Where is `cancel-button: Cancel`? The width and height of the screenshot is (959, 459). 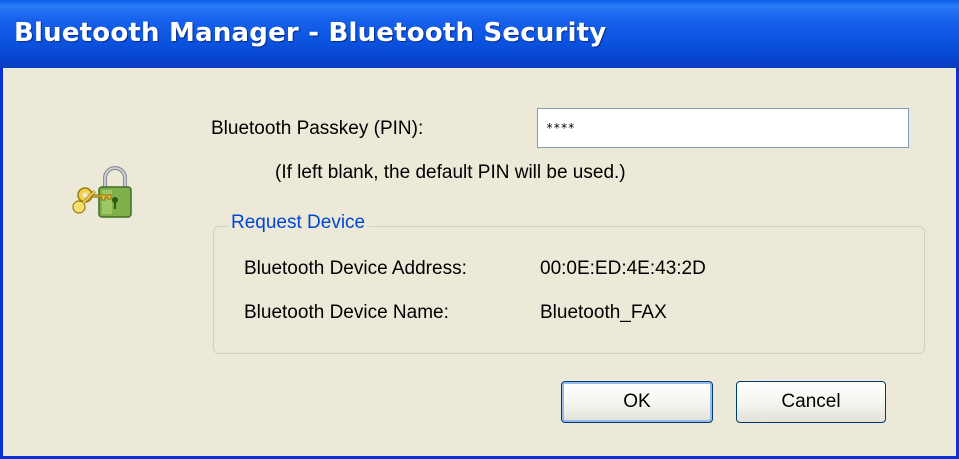 cancel-button: Cancel is located at coordinates (811, 402).